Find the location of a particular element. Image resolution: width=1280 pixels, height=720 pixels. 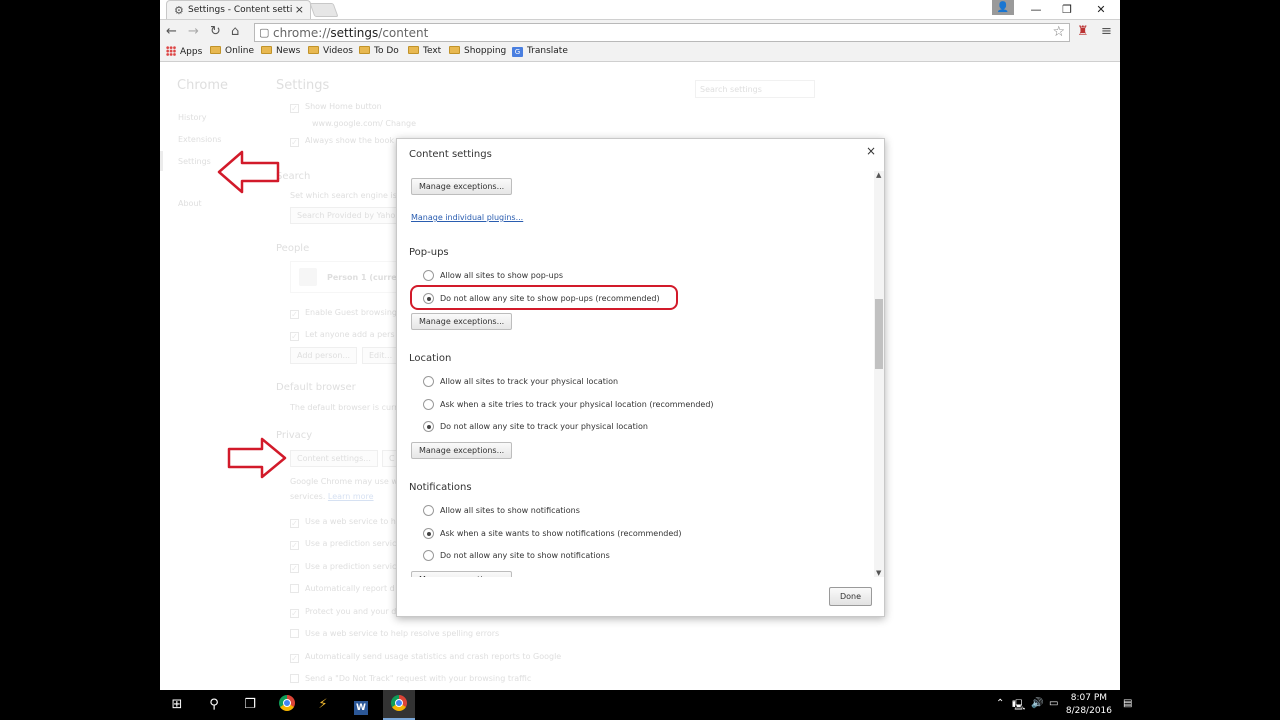

bookmark-news: News is located at coordinates (280, 51).